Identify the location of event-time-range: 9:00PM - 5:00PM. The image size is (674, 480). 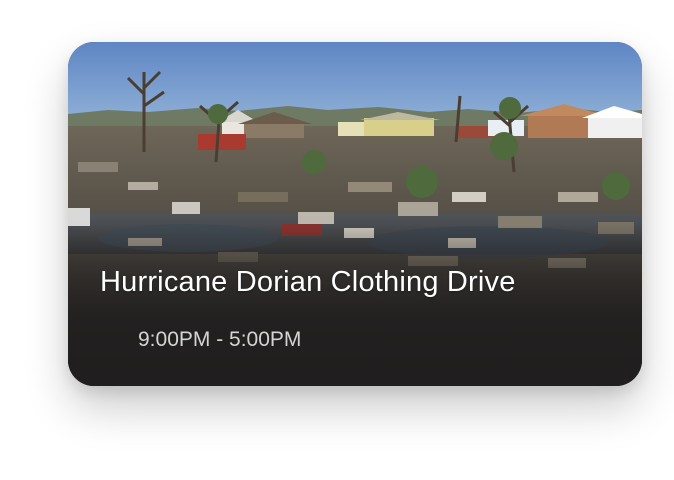
(220, 339).